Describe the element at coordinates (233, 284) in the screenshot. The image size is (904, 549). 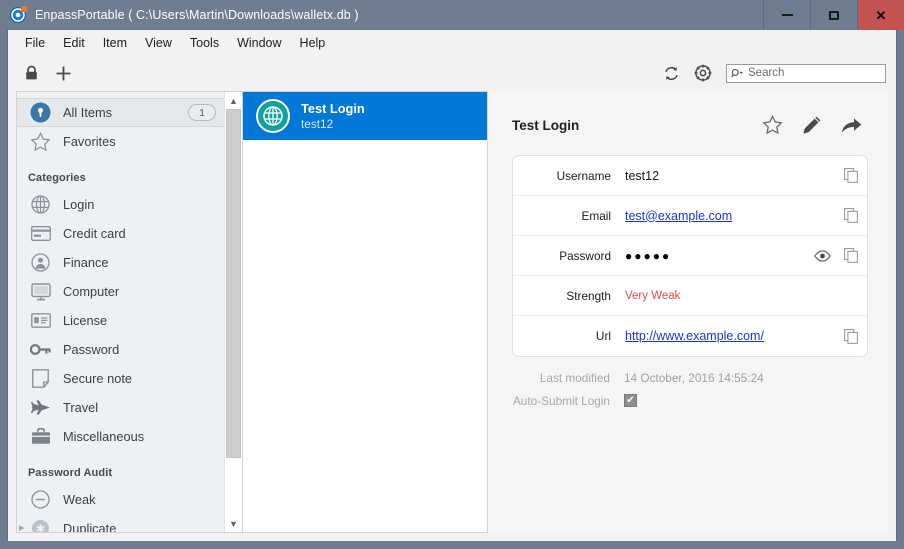
I see `scrollbar-thumb` at that location.